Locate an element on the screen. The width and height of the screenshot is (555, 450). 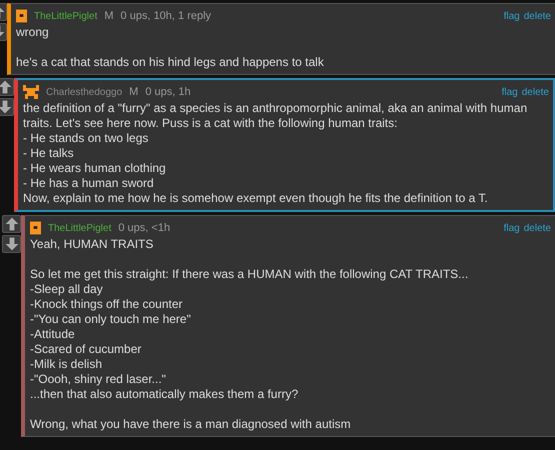
comment-text: he's a cat that stands on his hind legs and happens to talk is located at coordinates (170, 62).